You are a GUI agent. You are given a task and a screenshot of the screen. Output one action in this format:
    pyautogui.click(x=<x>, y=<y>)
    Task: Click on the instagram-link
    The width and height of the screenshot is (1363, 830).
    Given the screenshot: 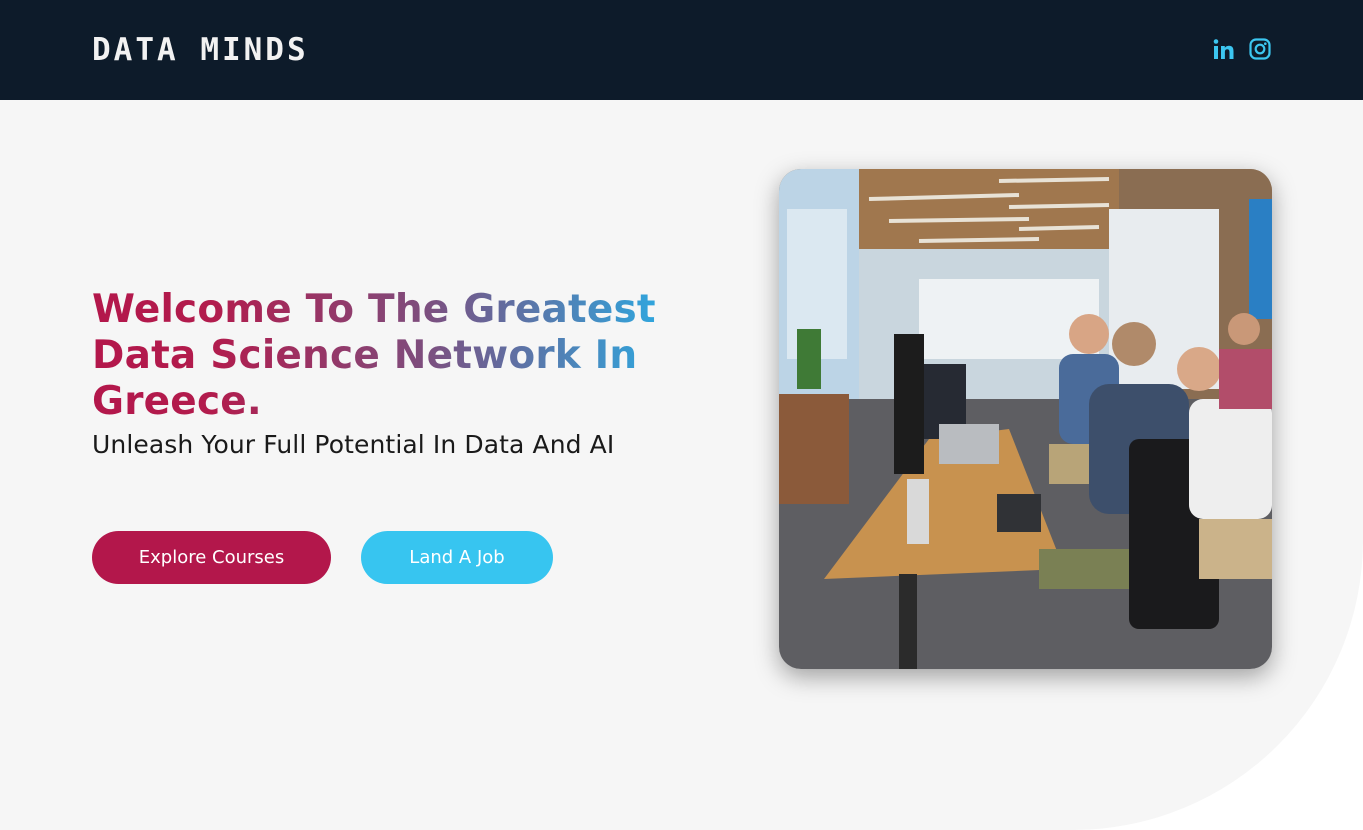 What is the action you would take?
    pyautogui.click(x=1260, y=49)
    